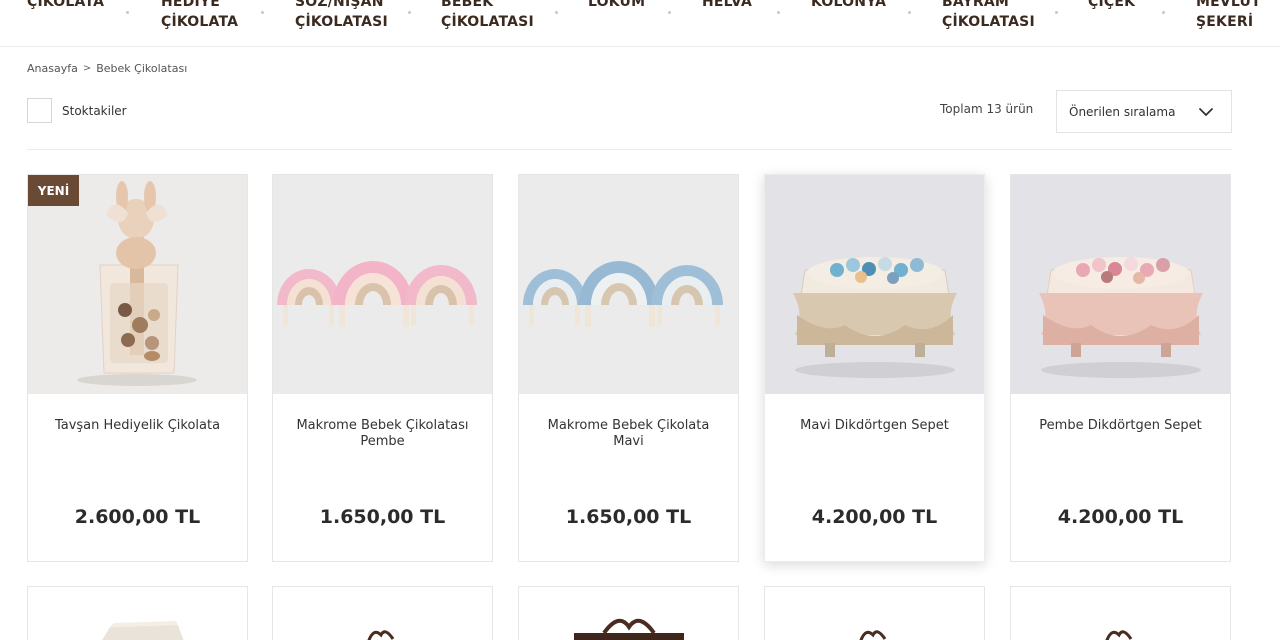 Image resolution: width=1280 pixels, height=640 pixels. I want to click on product-name: Pembe Dikdörtgen Sepet, so click(1120, 426).